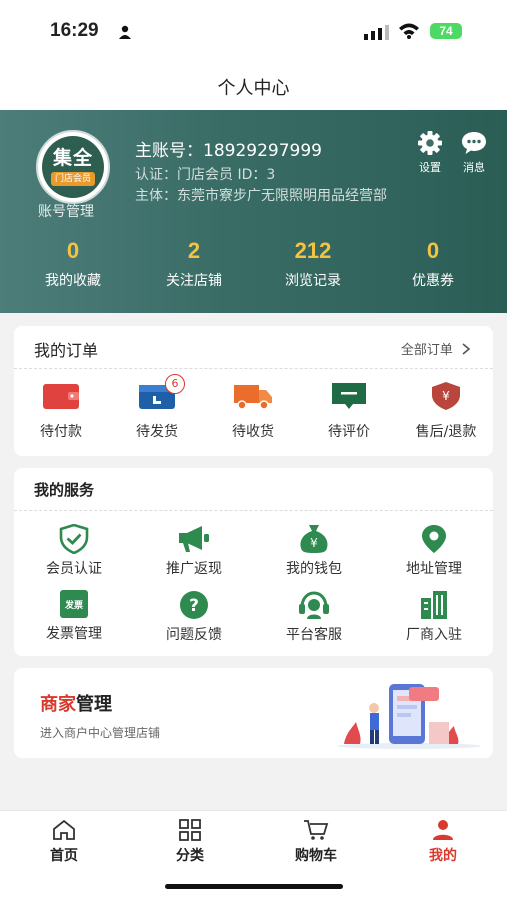 This screenshot has width=507, height=901. What do you see at coordinates (443, 842) in the screenshot?
I see `tab-mine: 我的` at bounding box center [443, 842].